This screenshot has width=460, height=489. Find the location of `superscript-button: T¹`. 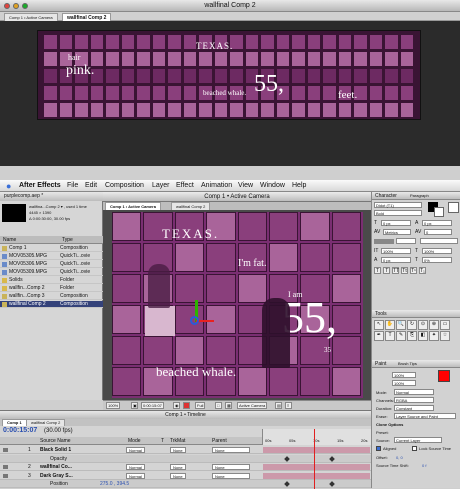

superscript-button: T¹ is located at coordinates (413, 270).